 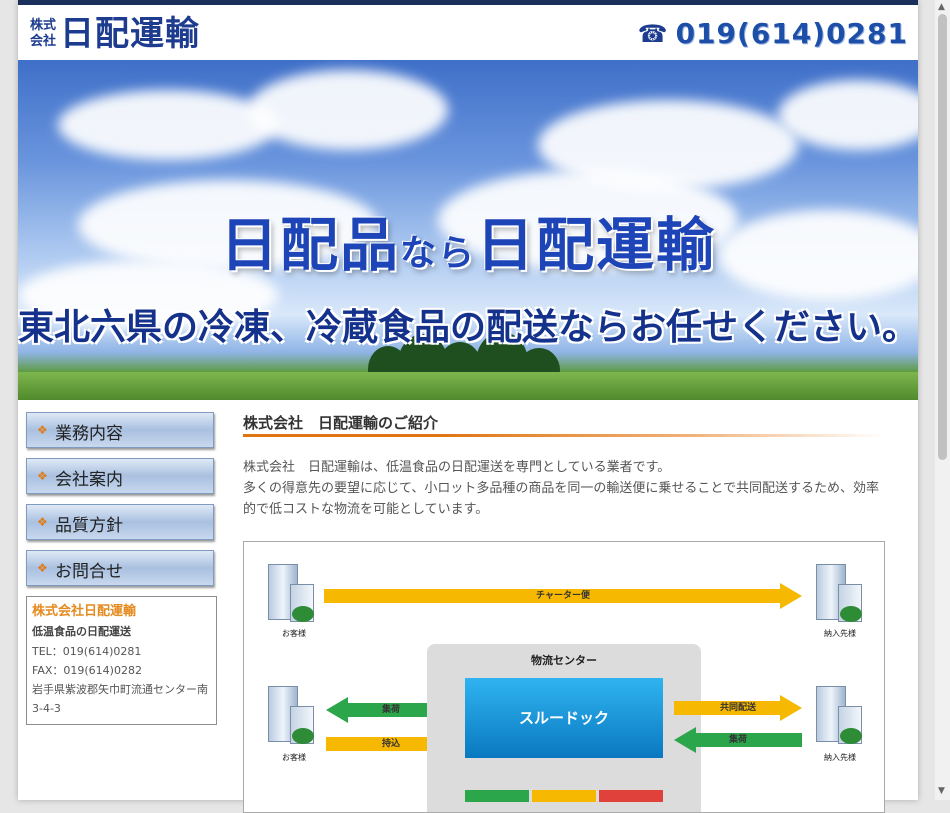 I want to click on intro-line-1: 株式会社 日配運輸は、低温食品の日配運送を専門としている業者です。, so click(x=457, y=467).